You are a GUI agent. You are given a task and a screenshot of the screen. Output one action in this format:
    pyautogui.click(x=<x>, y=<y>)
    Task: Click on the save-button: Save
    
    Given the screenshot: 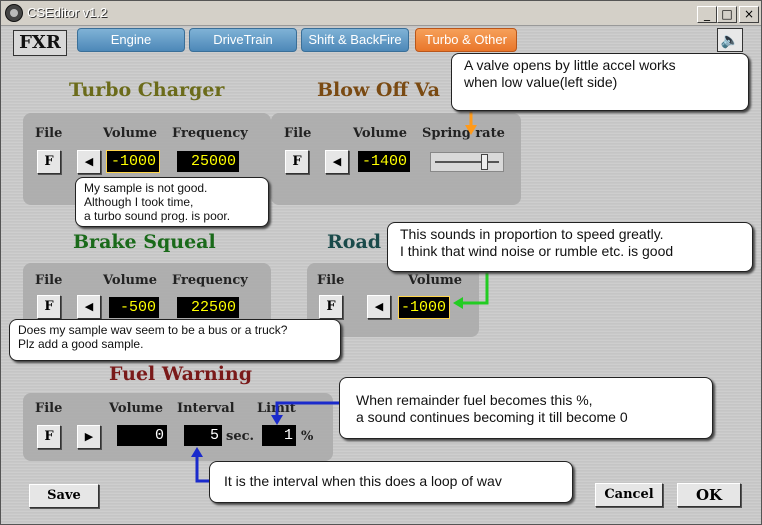 What is the action you would take?
    pyautogui.click(x=64, y=496)
    